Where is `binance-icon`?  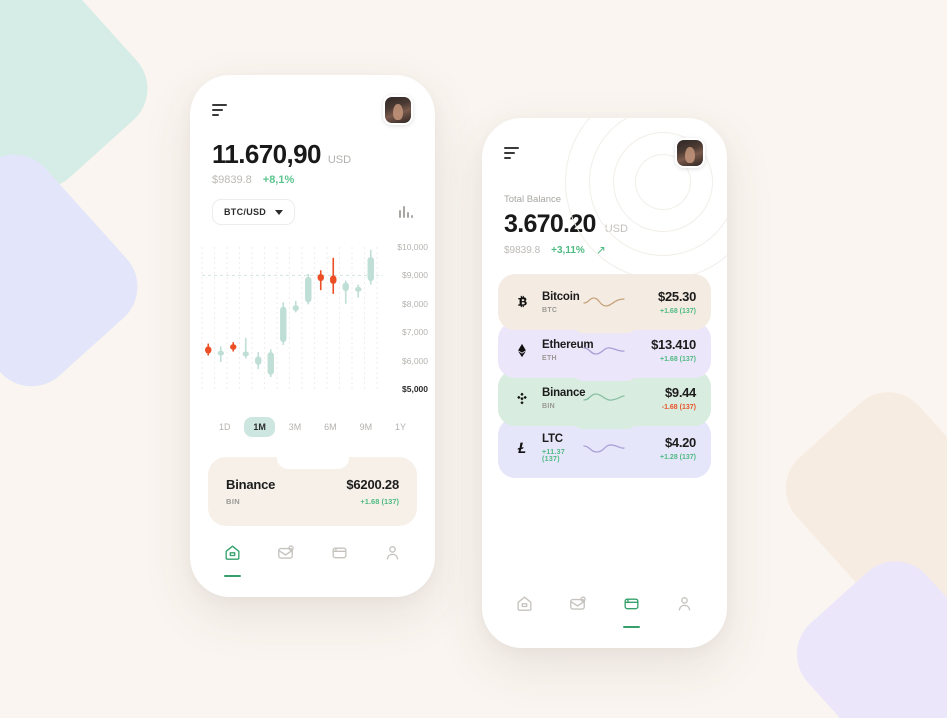 binance-icon is located at coordinates (522, 398).